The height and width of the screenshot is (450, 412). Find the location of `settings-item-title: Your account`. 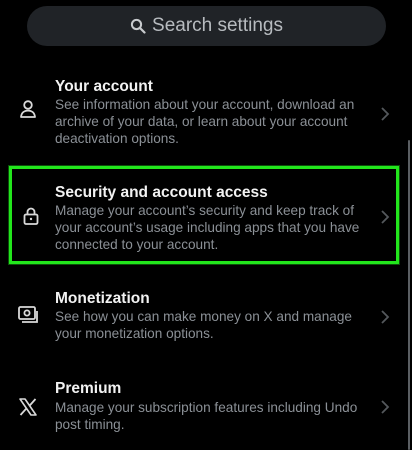

settings-item-title: Your account is located at coordinates (104, 86).